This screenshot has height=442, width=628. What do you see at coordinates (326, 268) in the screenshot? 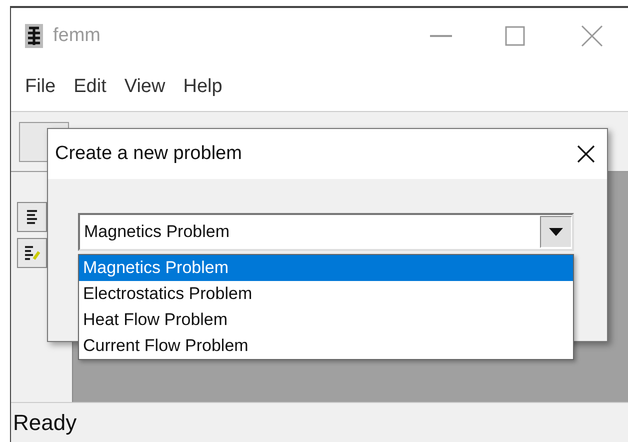
I see `dropdown-option: Magnetics Problem` at bounding box center [326, 268].